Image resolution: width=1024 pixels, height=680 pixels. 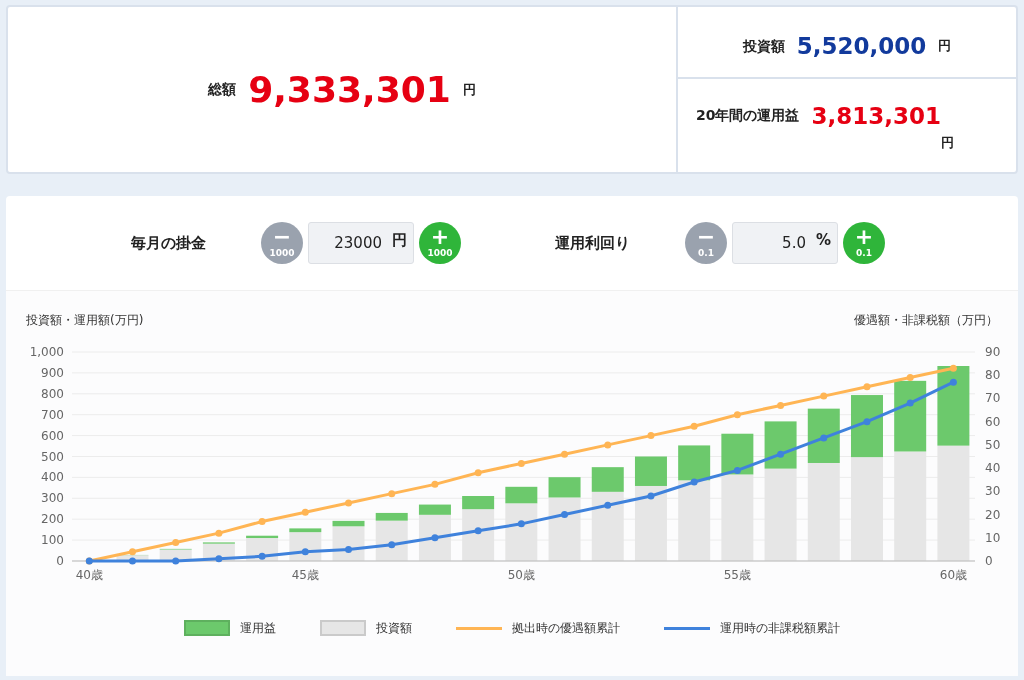 I want to click on increment-button: + 0.1, so click(x=864, y=243).